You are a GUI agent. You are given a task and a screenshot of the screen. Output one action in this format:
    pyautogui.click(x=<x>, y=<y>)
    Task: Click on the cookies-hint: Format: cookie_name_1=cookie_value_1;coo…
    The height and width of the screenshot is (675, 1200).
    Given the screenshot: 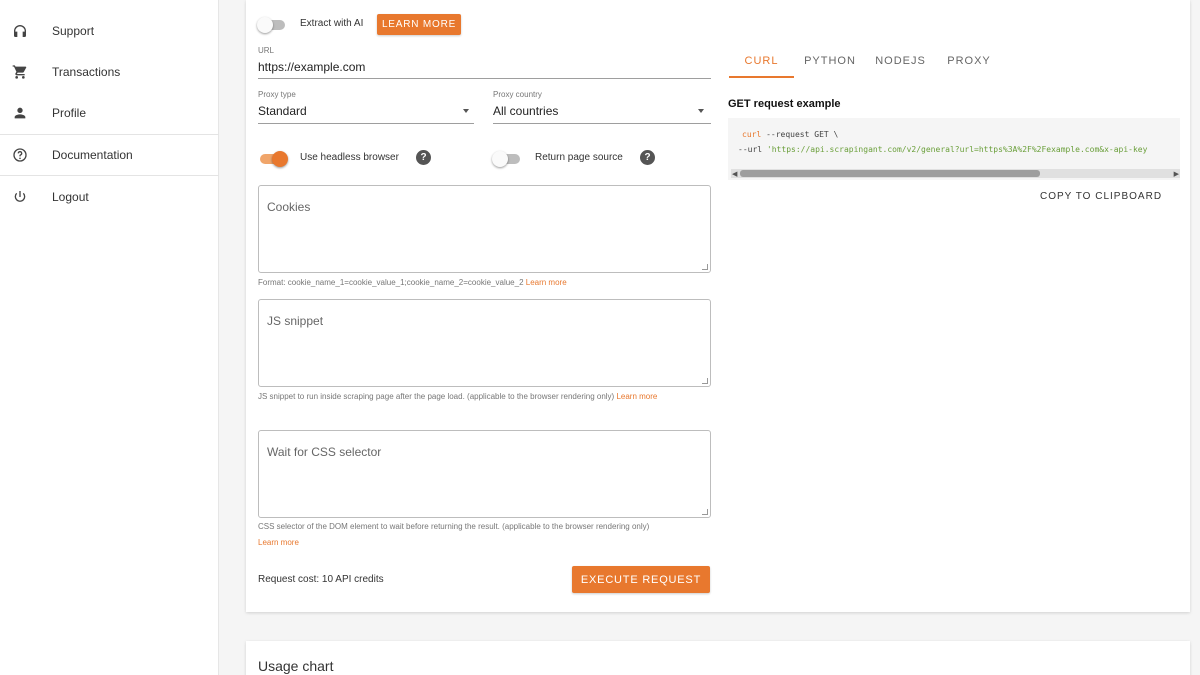 What is the action you would take?
    pyautogui.click(x=412, y=282)
    